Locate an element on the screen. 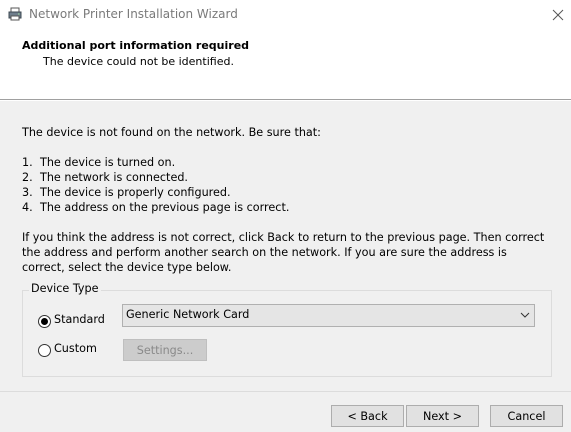 Image resolution: width=571 pixels, height=432 pixels. checklist-item: 2. The network is connected. is located at coordinates (105, 177).